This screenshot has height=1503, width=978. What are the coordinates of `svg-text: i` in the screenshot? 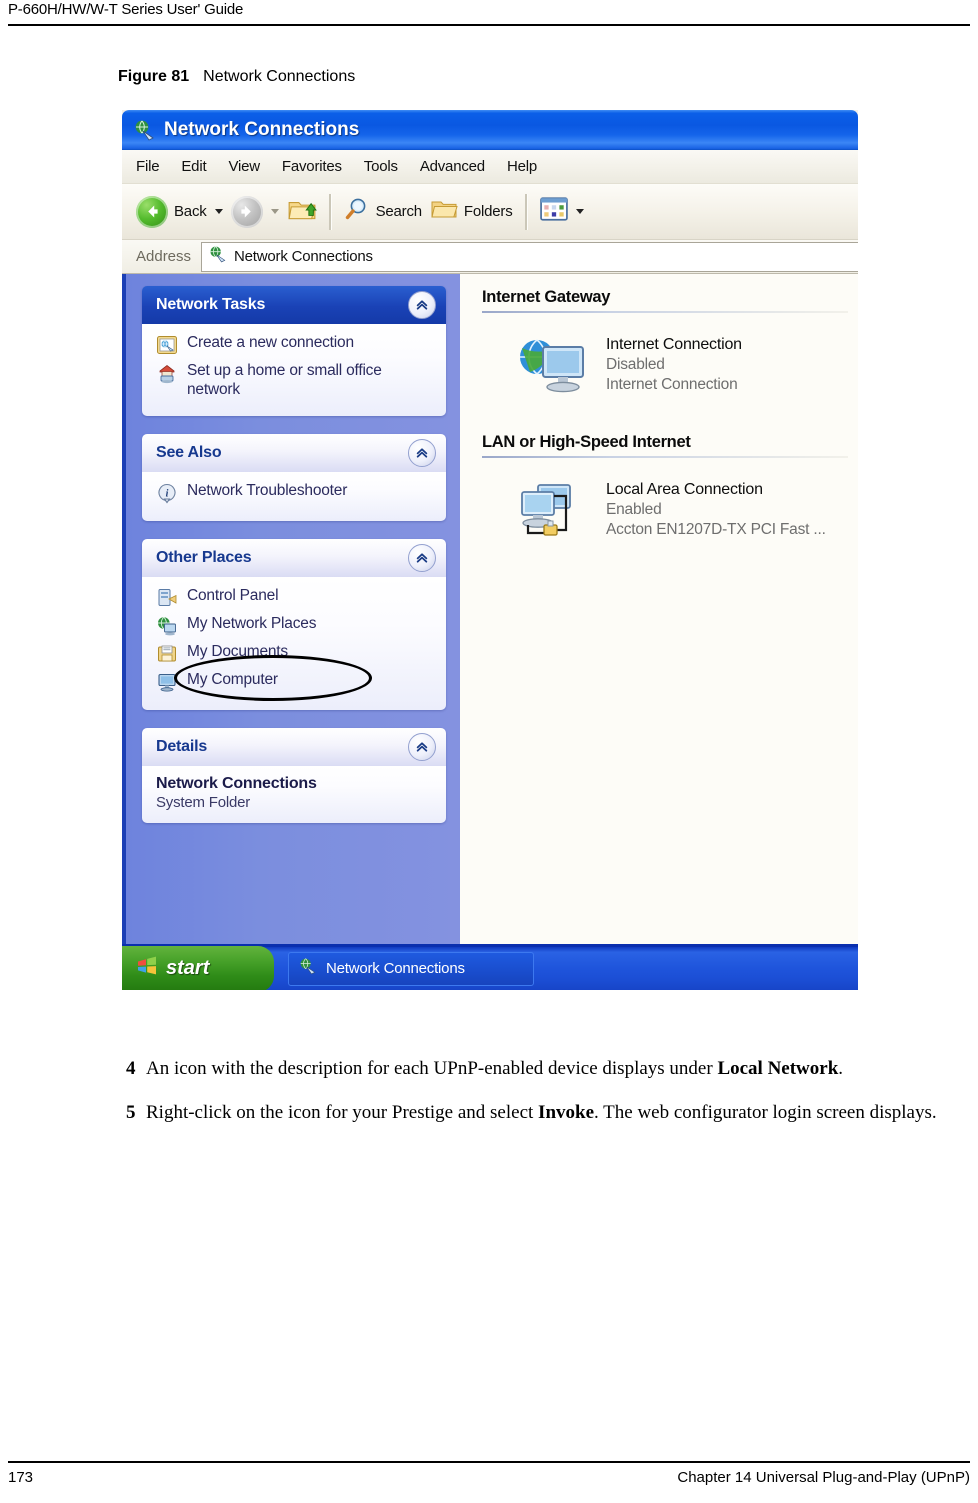 It's located at (167, 494).